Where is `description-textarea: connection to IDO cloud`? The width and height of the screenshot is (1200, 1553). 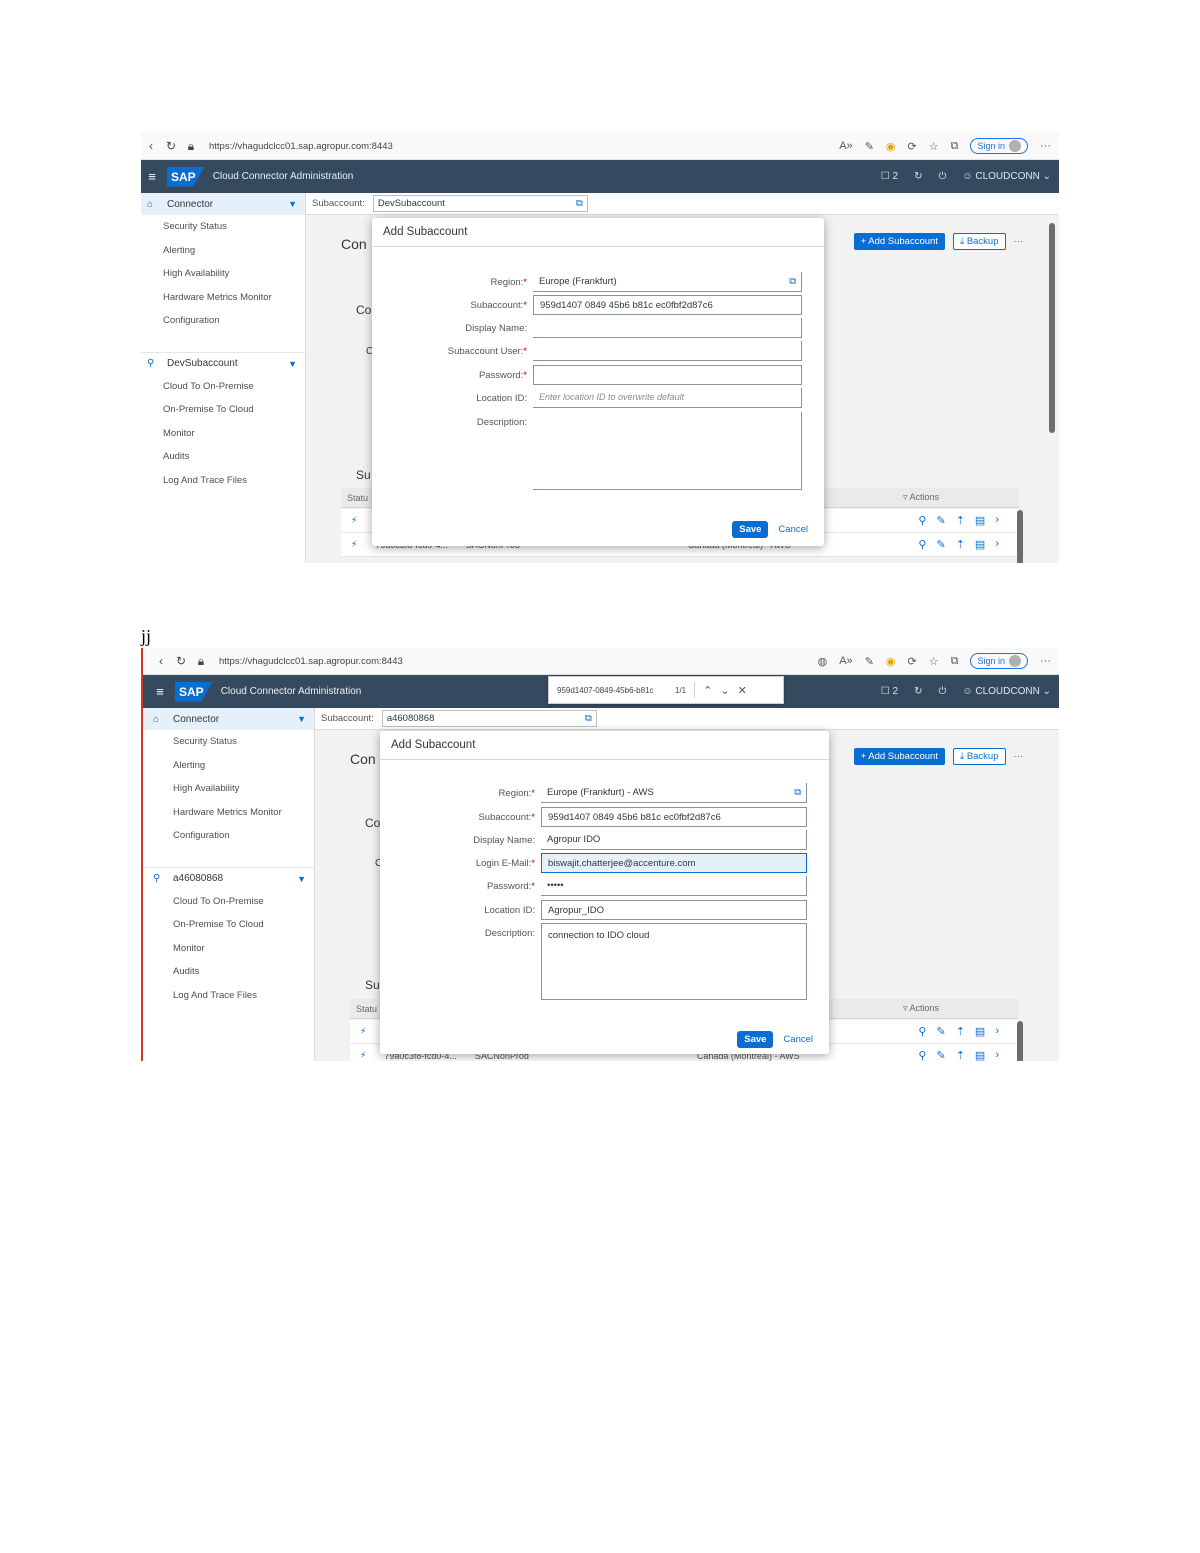 description-textarea: connection to IDO cloud is located at coordinates (674, 961).